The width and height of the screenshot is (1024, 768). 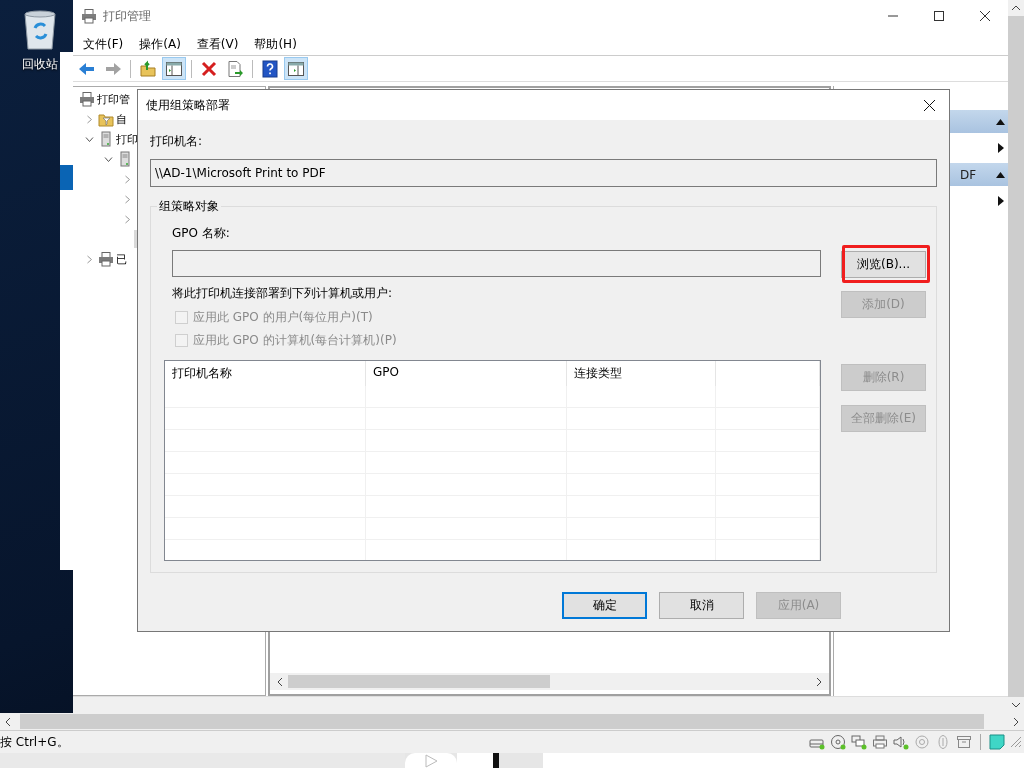 I want to click on dialog-button: 删除(R), so click(x=883, y=377).